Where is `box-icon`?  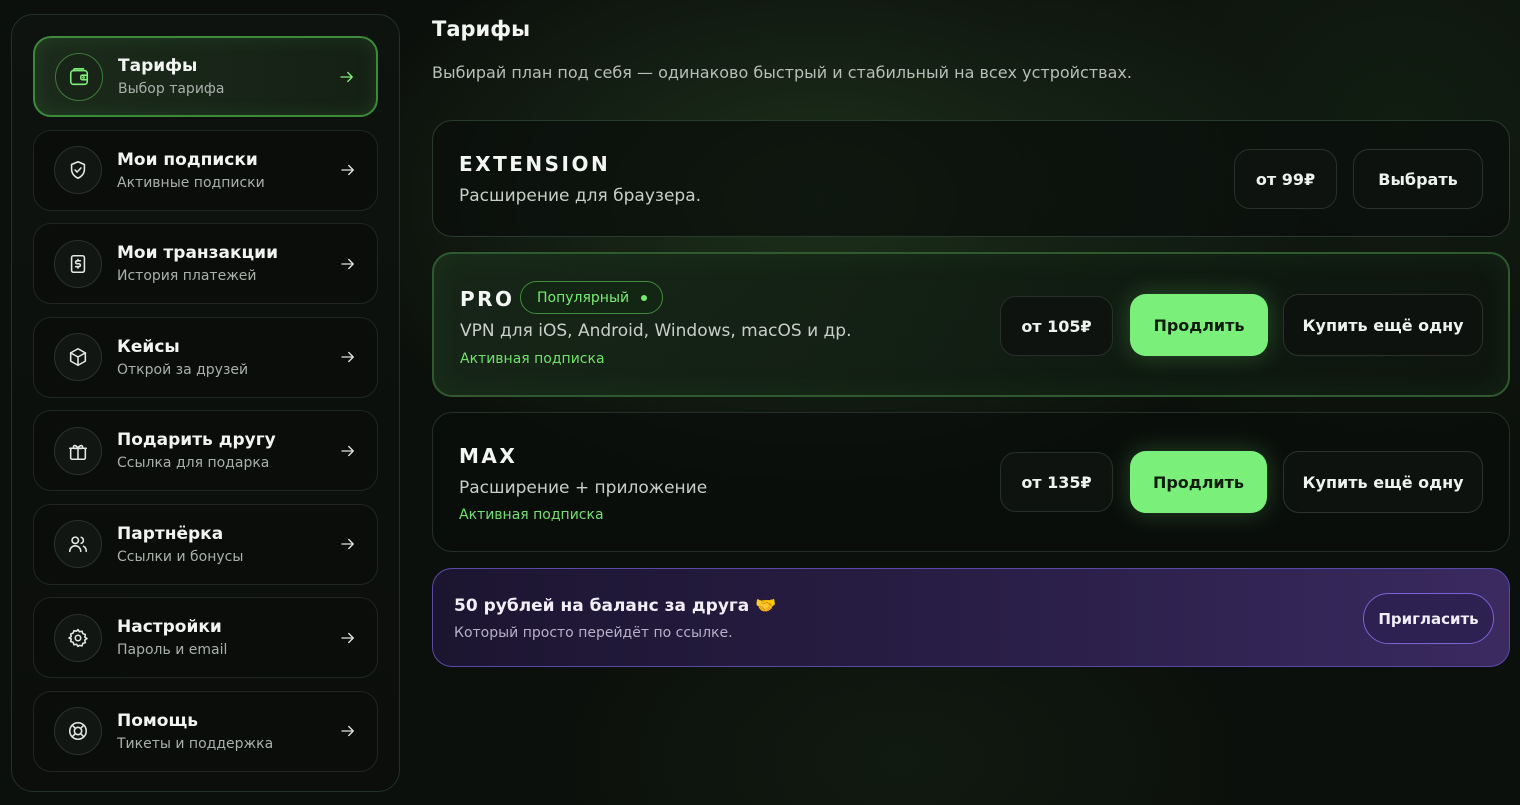 box-icon is located at coordinates (78, 357).